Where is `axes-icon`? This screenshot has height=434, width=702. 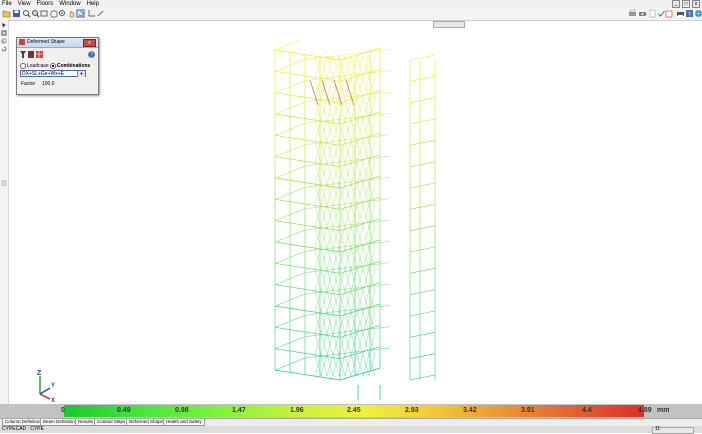 axes-icon is located at coordinates (91, 13).